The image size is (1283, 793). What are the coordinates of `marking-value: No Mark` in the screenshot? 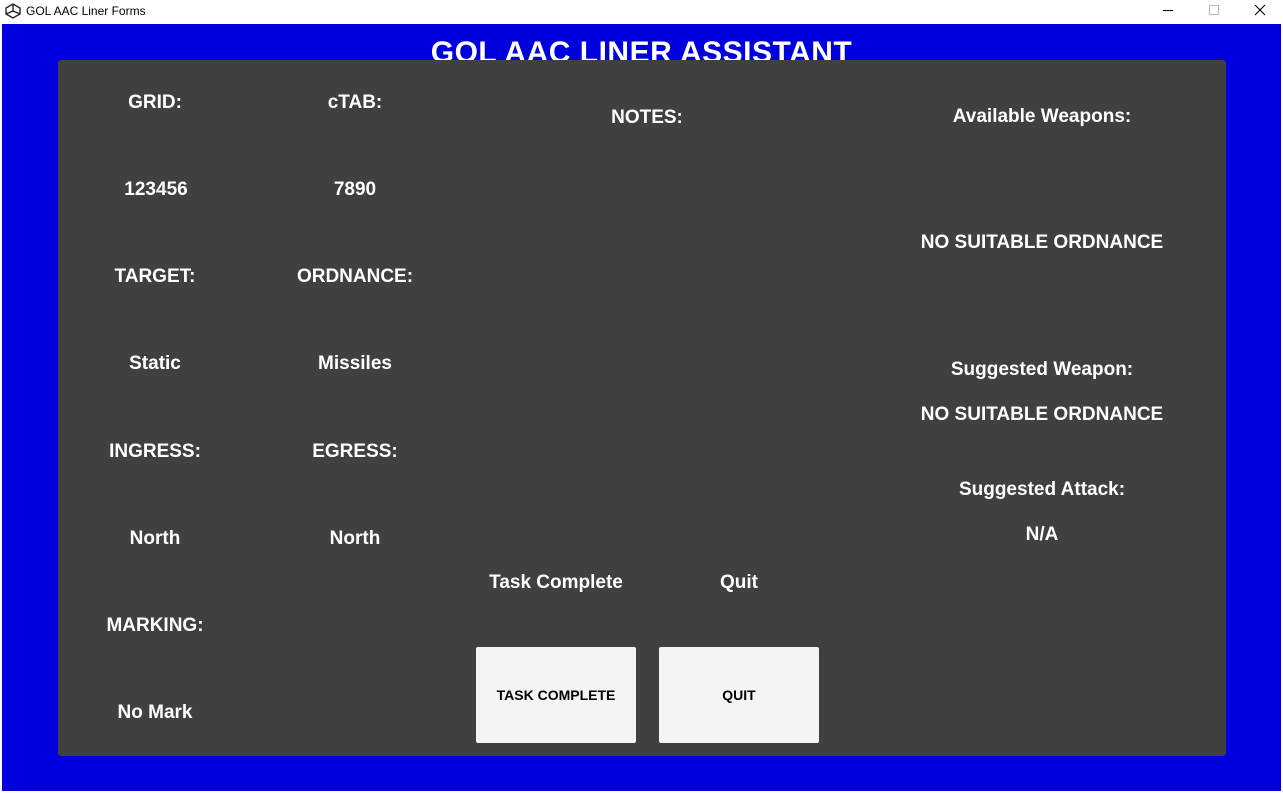 It's located at (155, 713).